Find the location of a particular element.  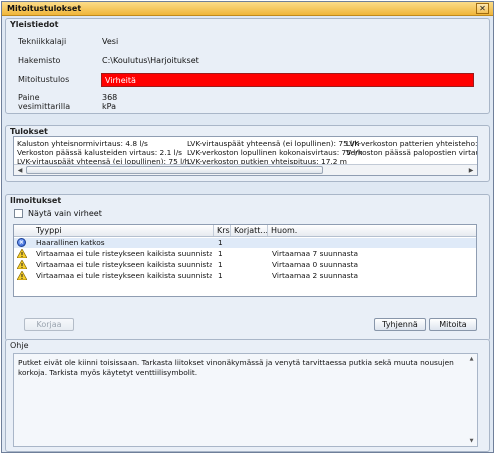

title-bar: Mitoitustulokset ✕ is located at coordinates (247, 9).